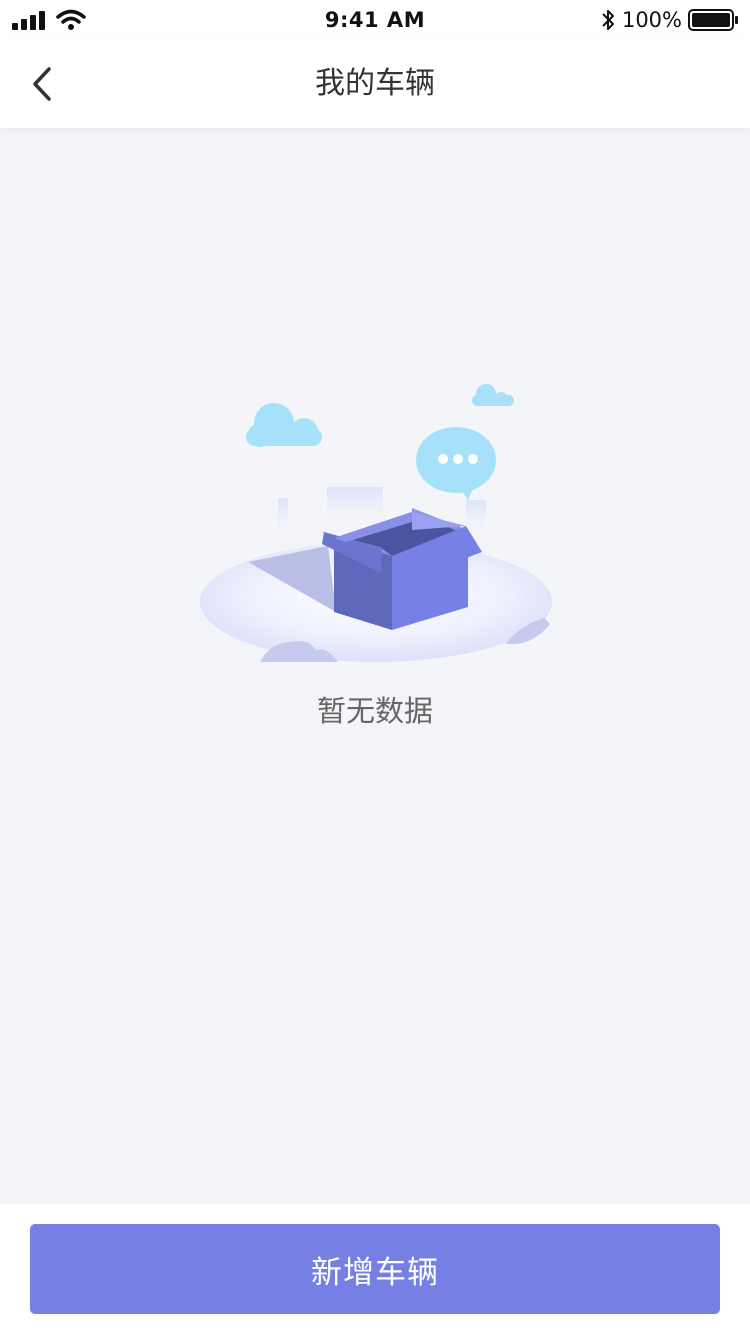  I want to click on chat-bubble-icon, so click(456, 463).